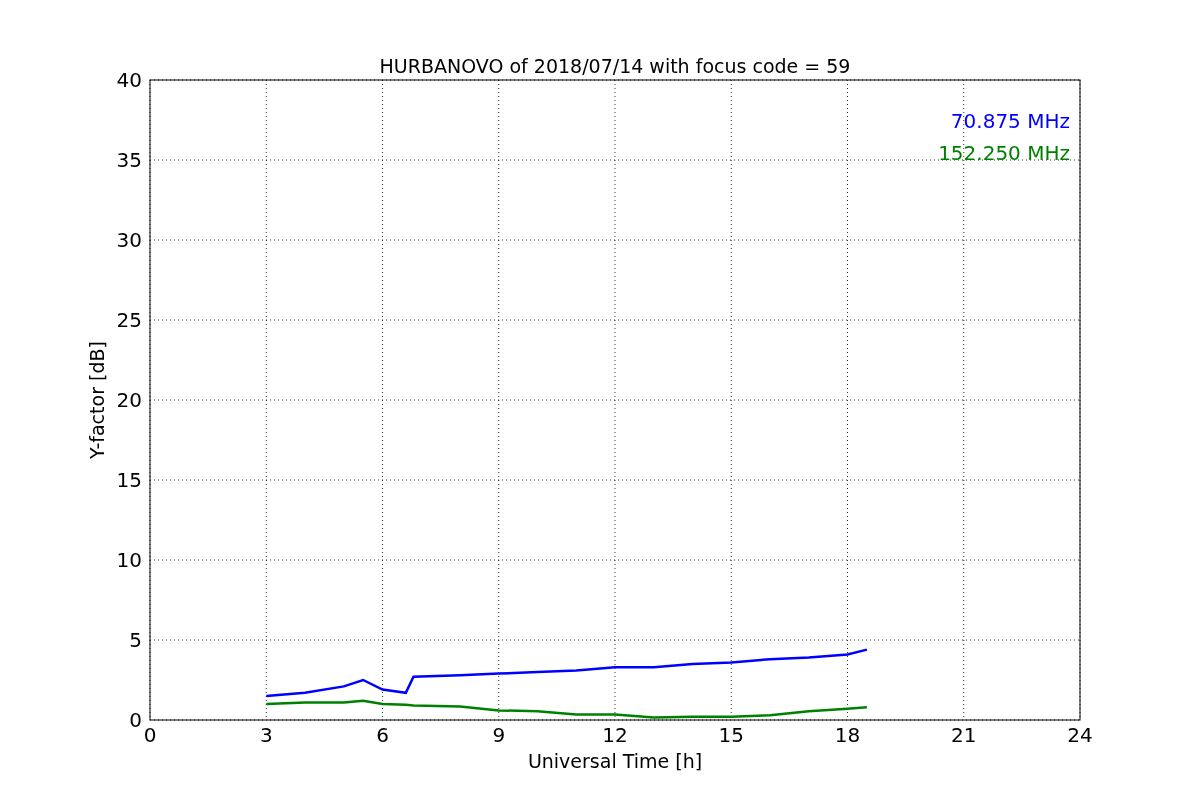 The height and width of the screenshot is (800, 1200). What do you see at coordinates (382, 735) in the screenshot?
I see `tick-label: 6` at bounding box center [382, 735].